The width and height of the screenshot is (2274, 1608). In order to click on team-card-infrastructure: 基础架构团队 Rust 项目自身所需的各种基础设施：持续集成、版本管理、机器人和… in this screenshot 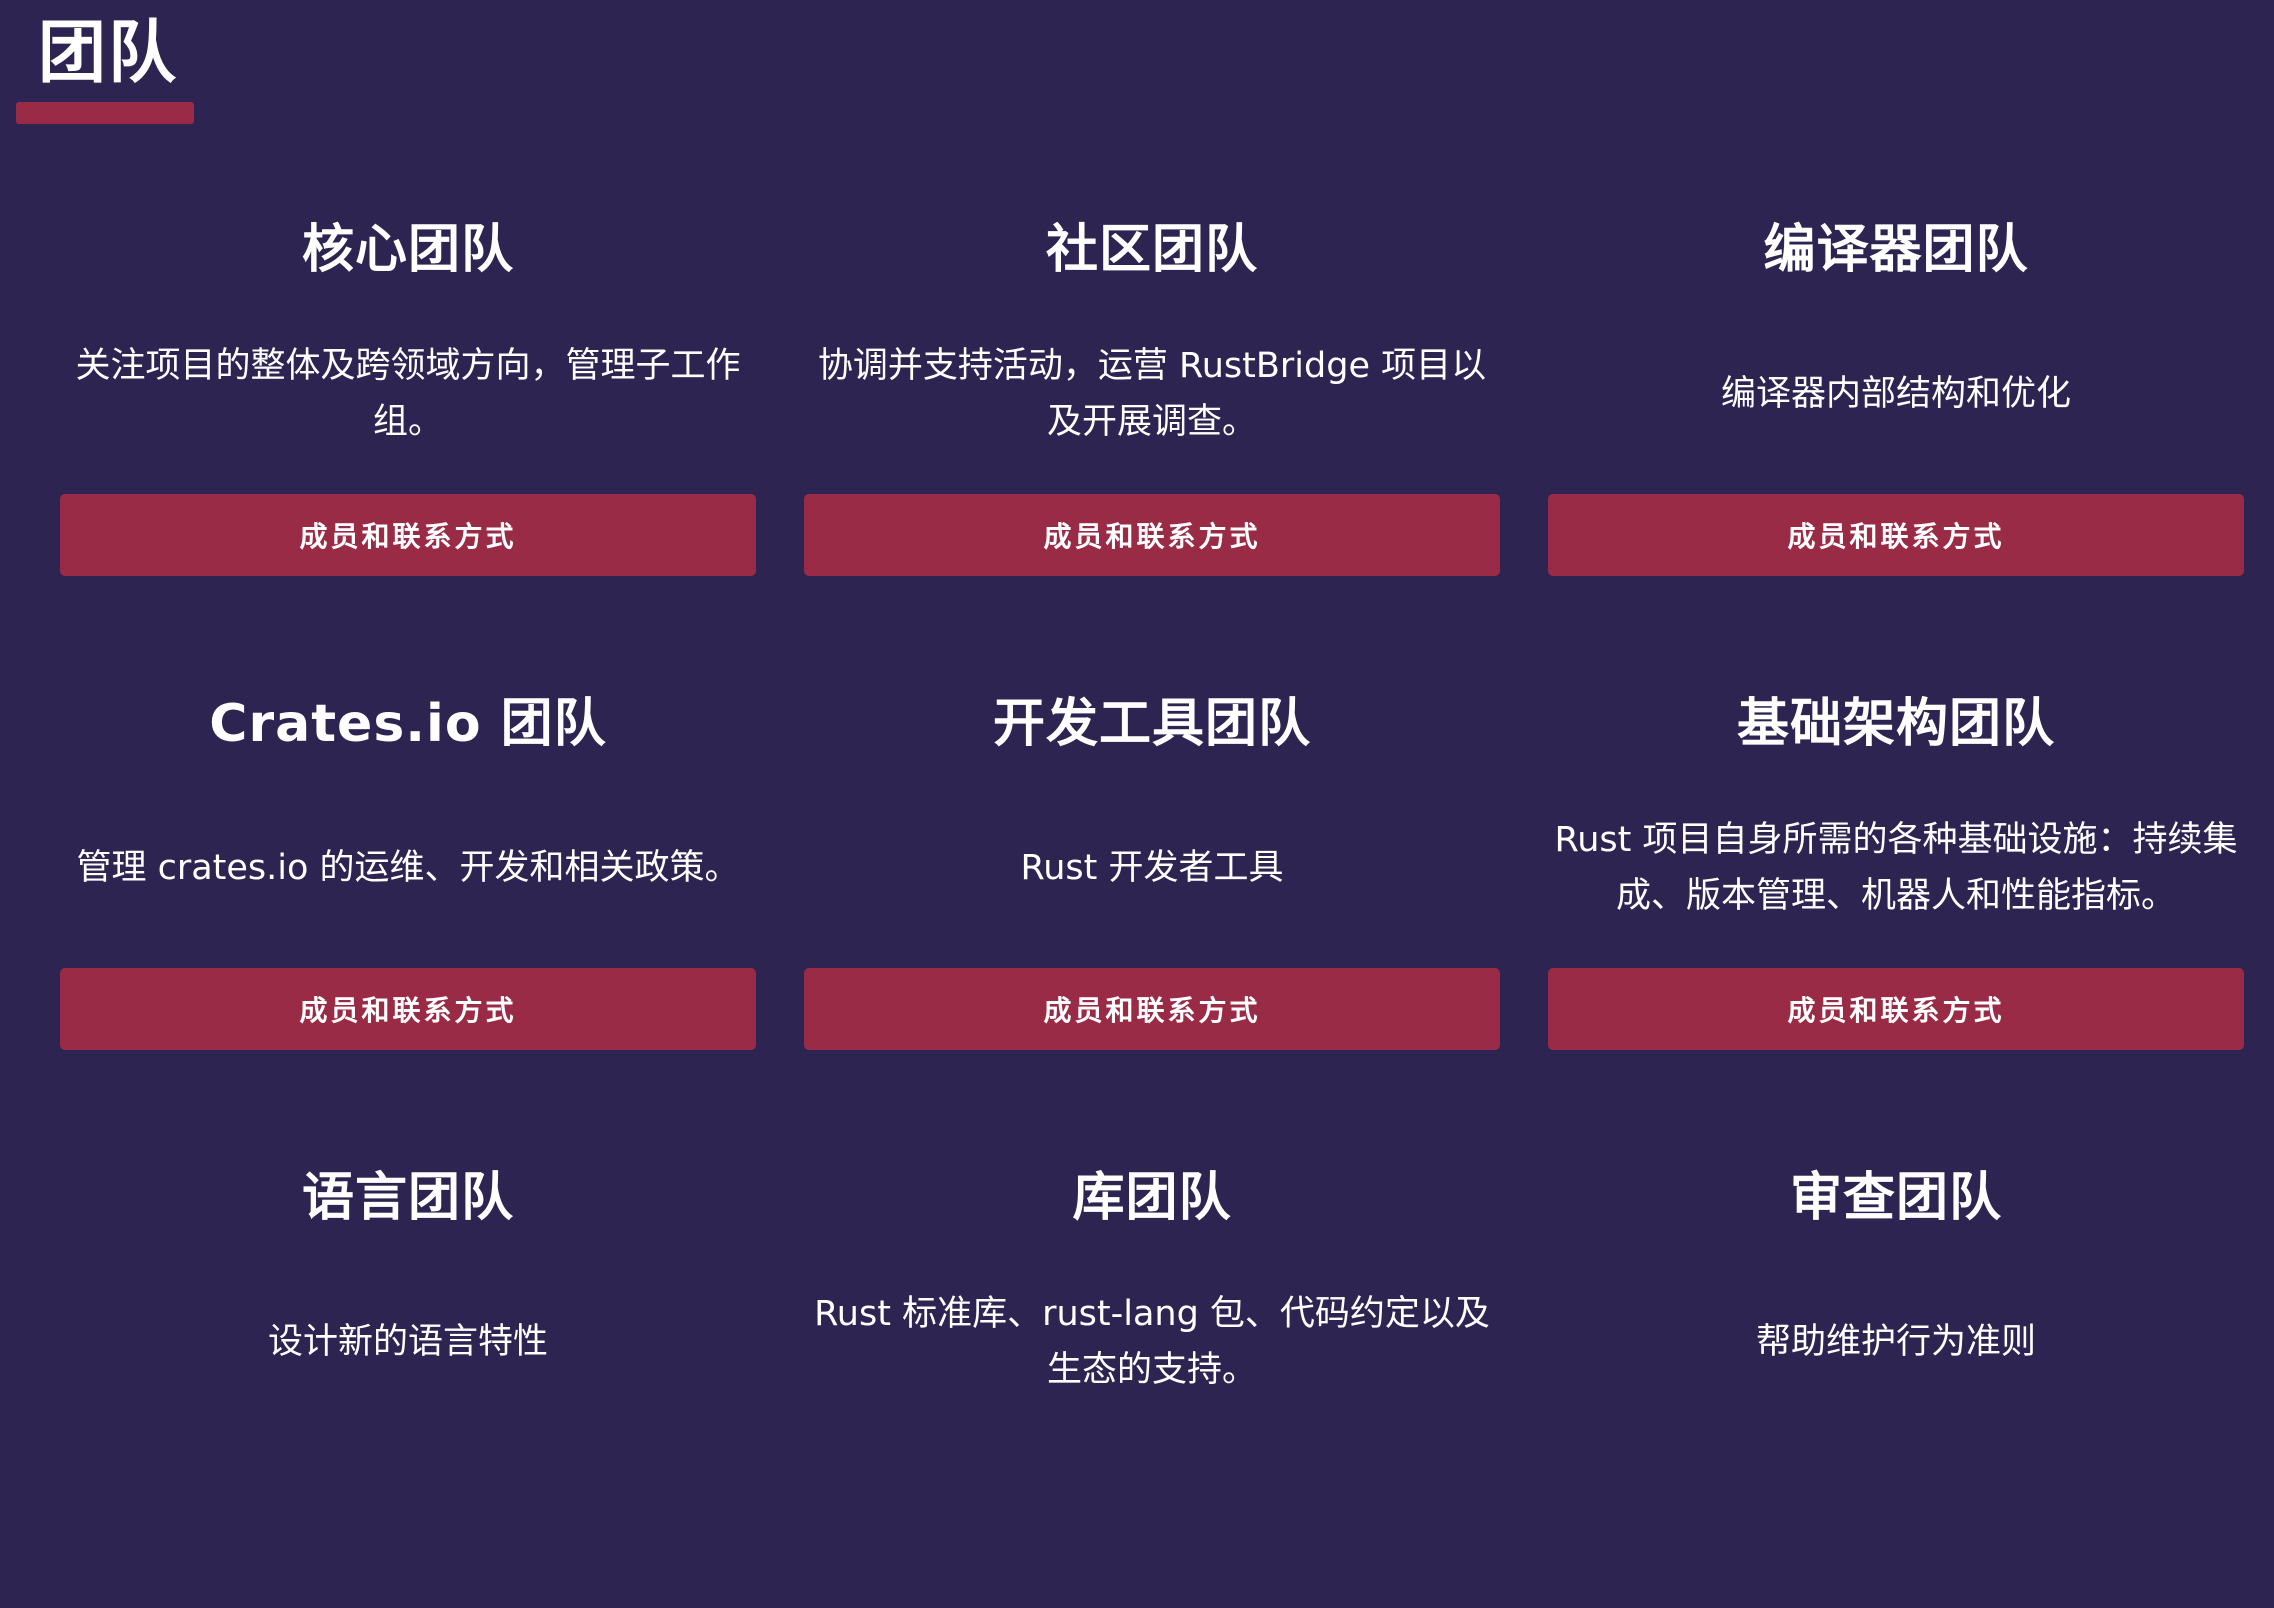, I will do `click(1896, 897)`.